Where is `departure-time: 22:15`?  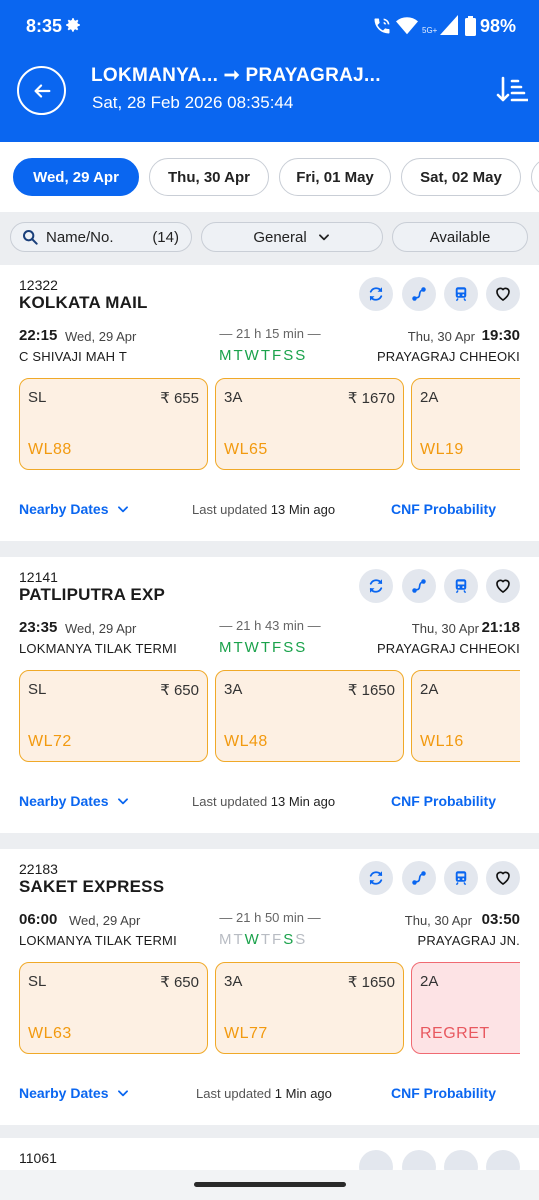 departure-time: 22:15 is located at coordinates (38, 335).